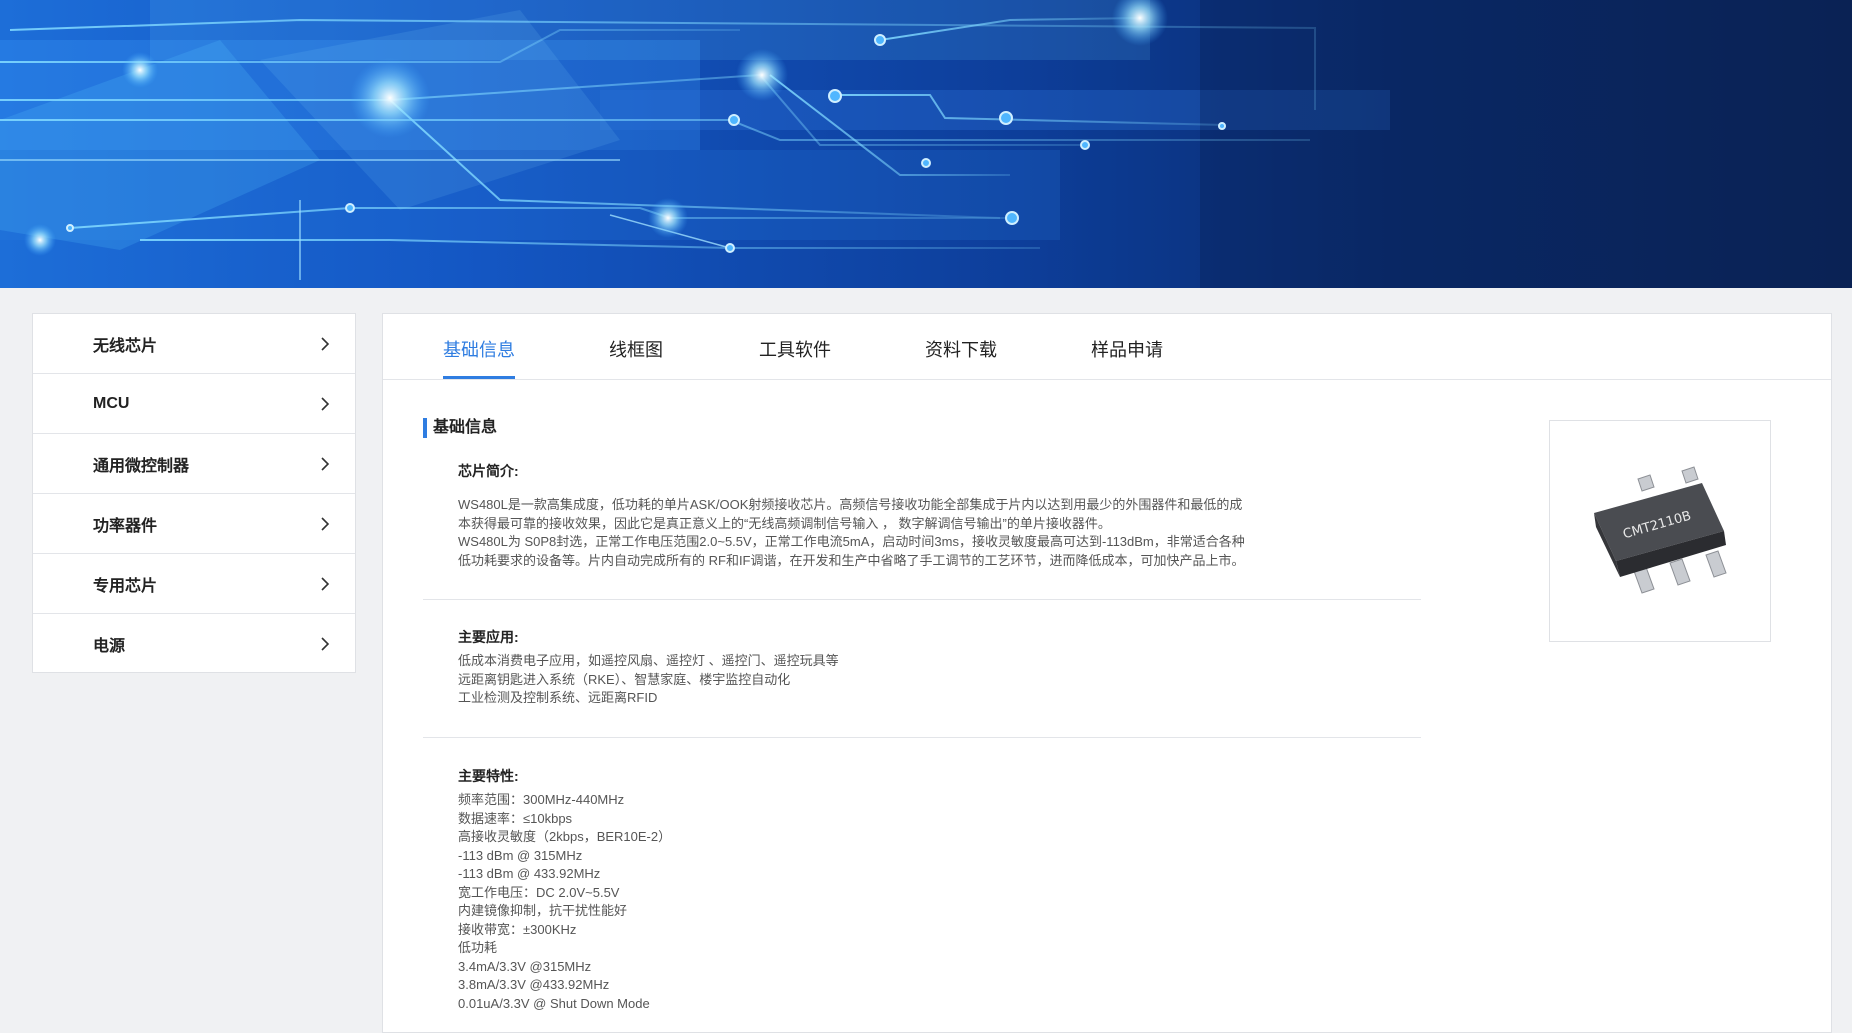 This screenshot has height=1033, width=1852. I want to click on category-sidebar: 无线芯片 MCU 通用微控制器 功率器件 专用芯片 电源, so click(194, 493).